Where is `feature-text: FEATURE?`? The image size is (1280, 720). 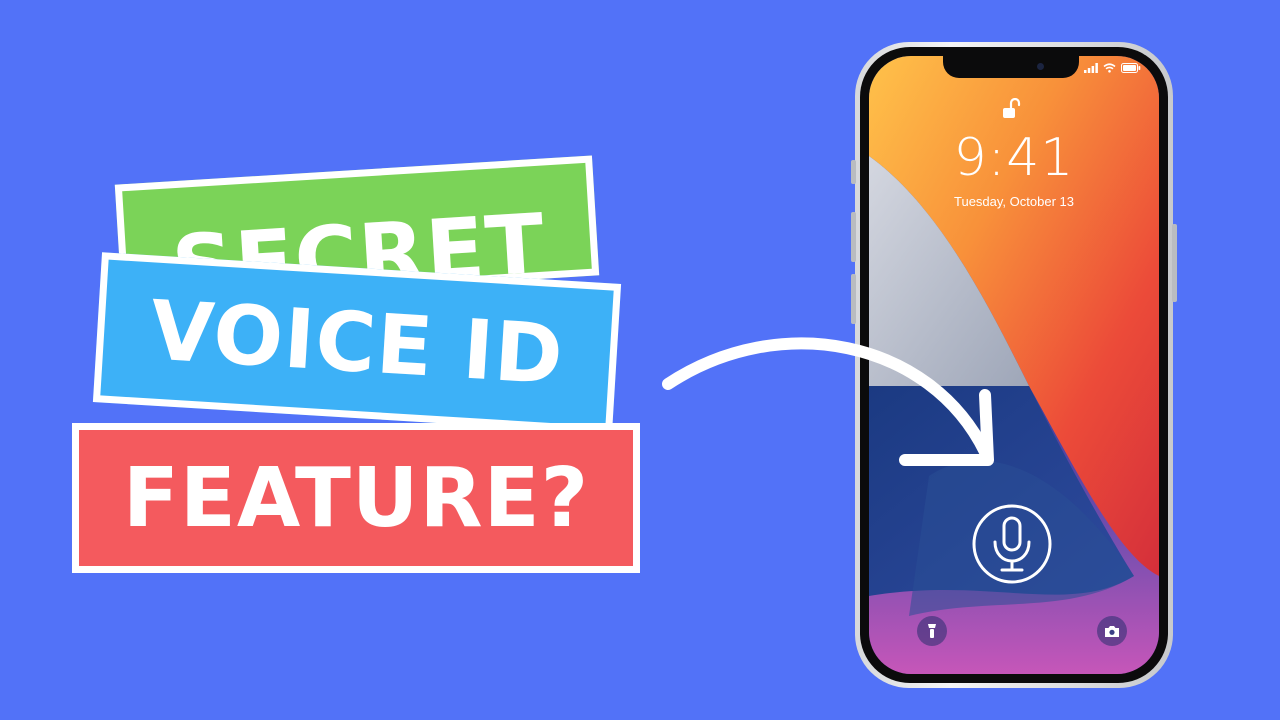 feature-text: FEATURE? is located at coordinates (356, 498).